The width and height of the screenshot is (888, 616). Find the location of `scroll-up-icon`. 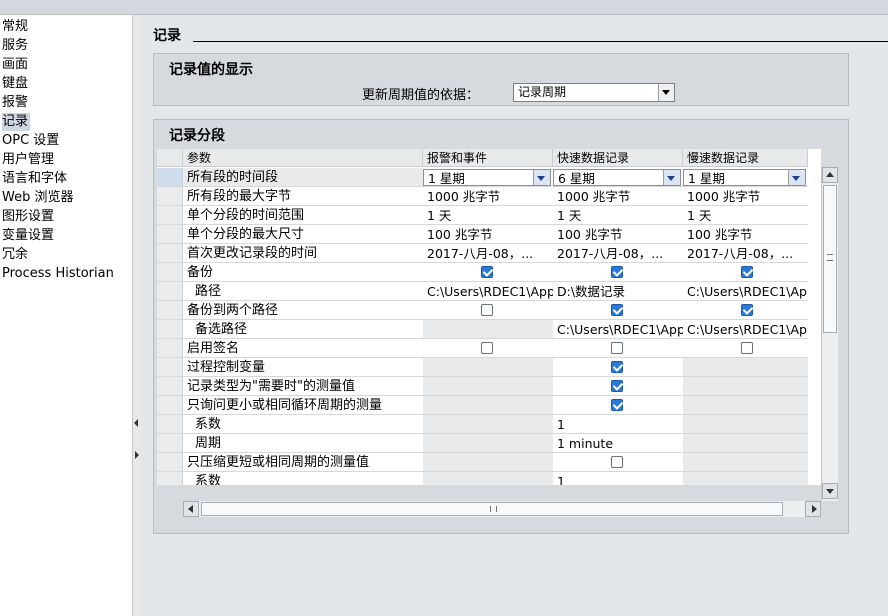

scroll-up-icon is located at coordinates (830, 175).